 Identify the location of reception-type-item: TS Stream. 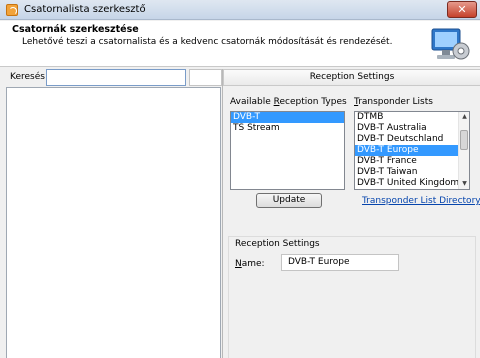
(287, 128).